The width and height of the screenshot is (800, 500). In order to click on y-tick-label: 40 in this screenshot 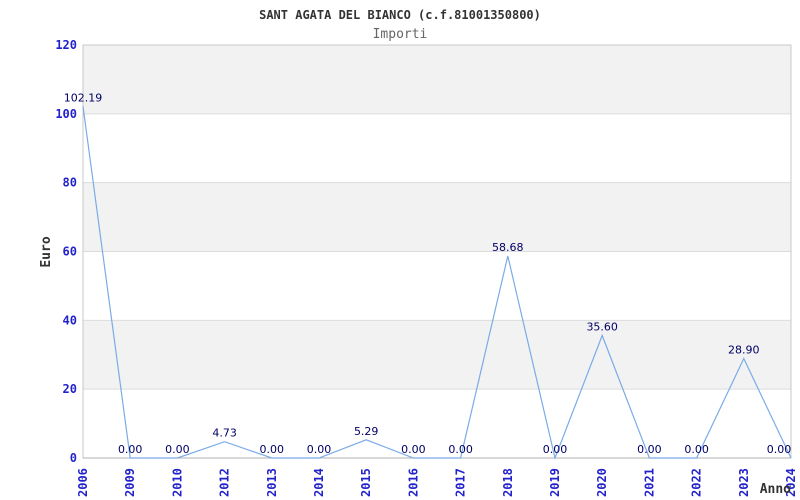, I will do `click(70, 320)`.